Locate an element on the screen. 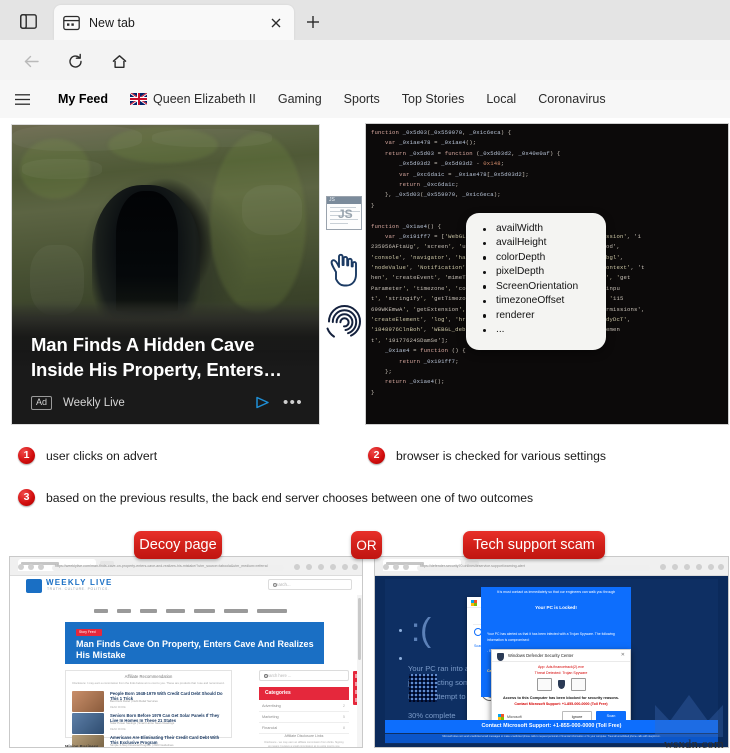 The width and height of the screenshot is (730, 753). cave-tunnel is located at coordinates (147, 251).